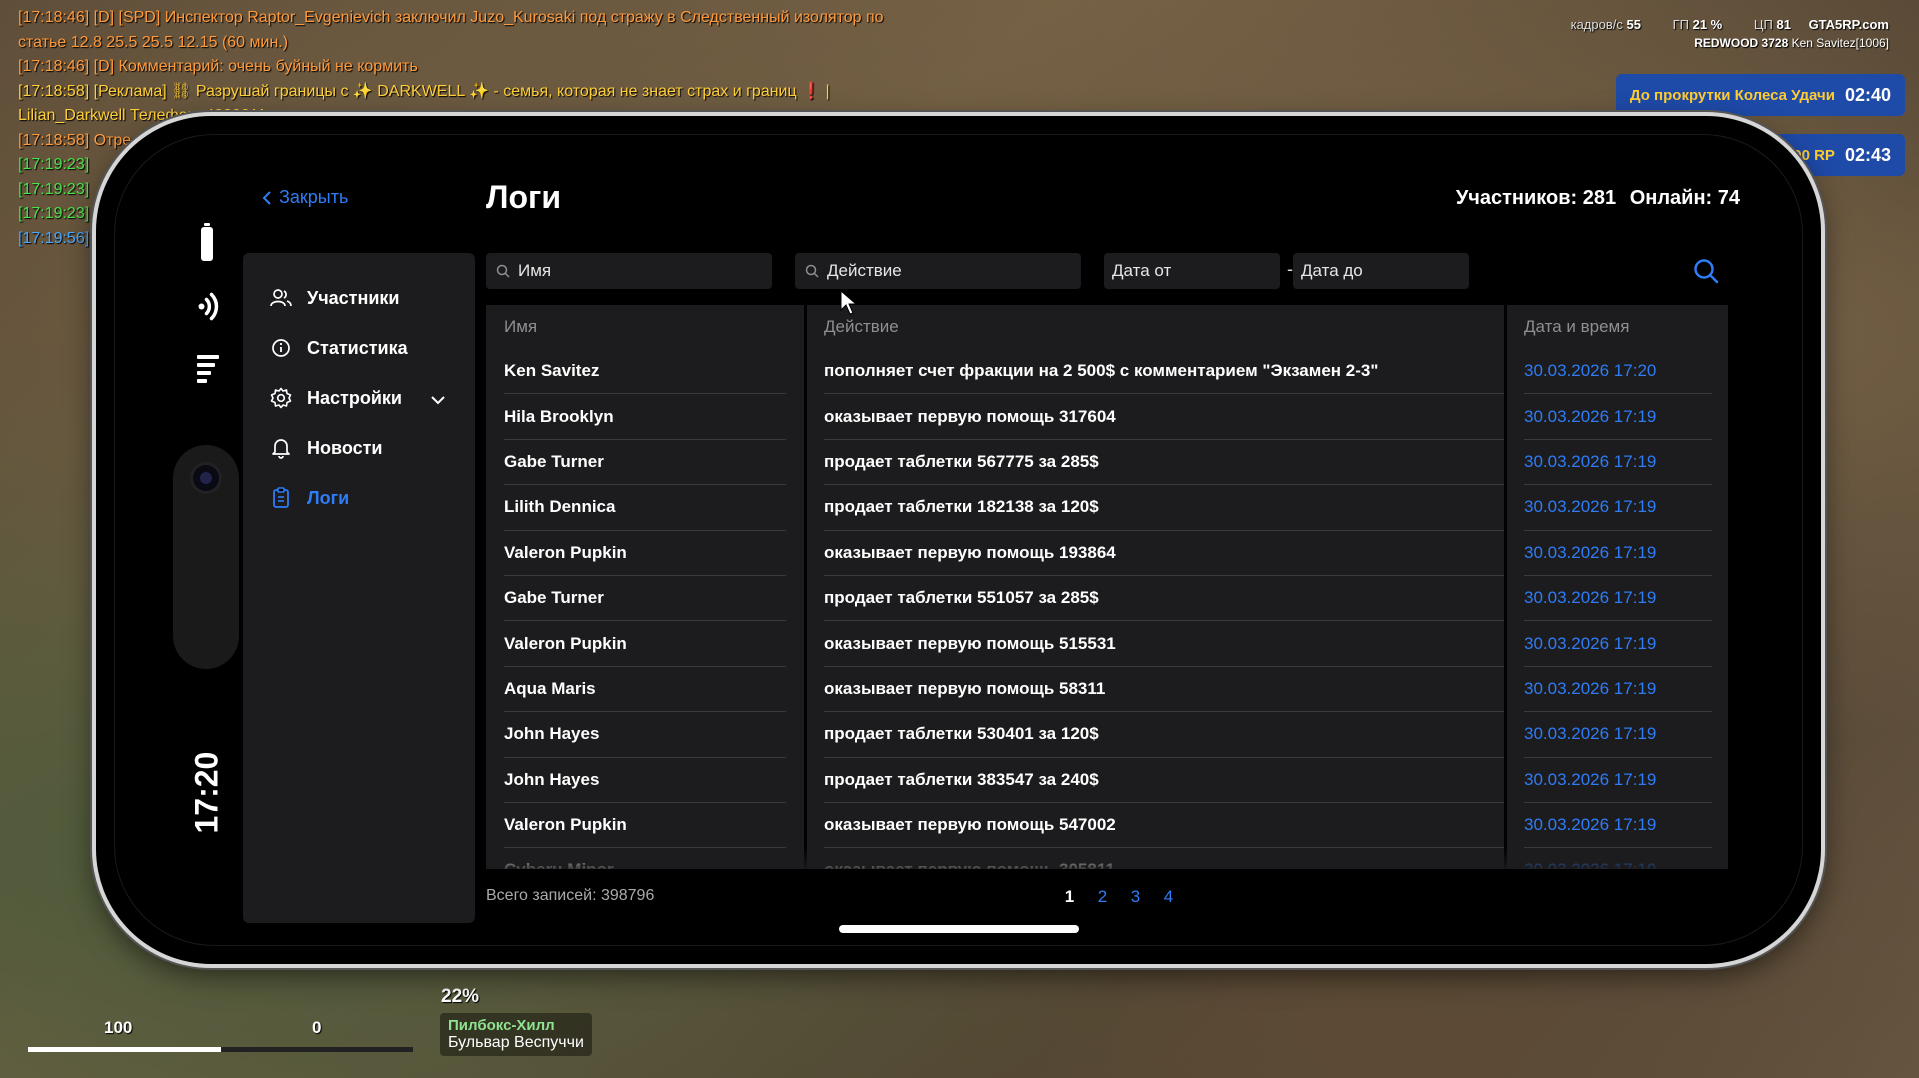 This screenshot has width=1919, height=1078. I want to click on row-name-cell: Valeron Pupkin, so click(645, 826).